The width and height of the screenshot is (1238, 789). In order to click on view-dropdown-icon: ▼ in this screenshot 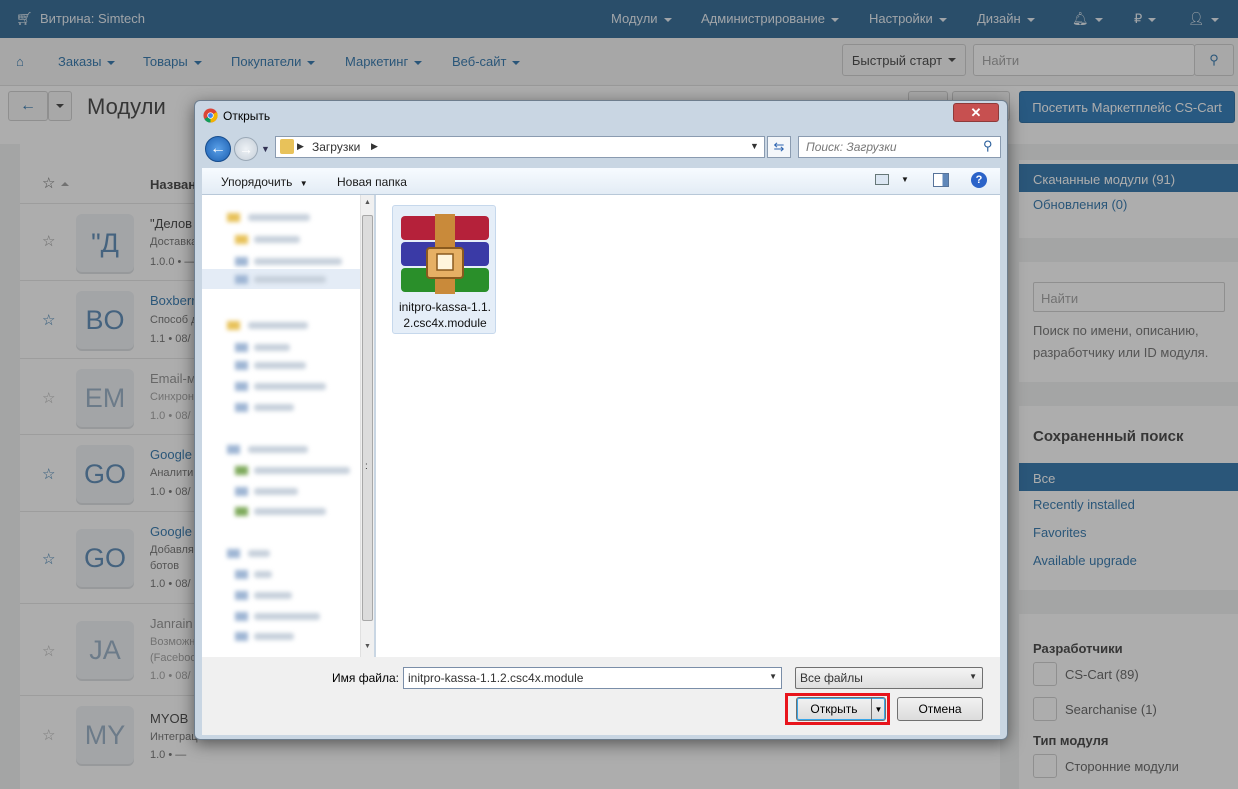, I will do `click(905, 179)`.